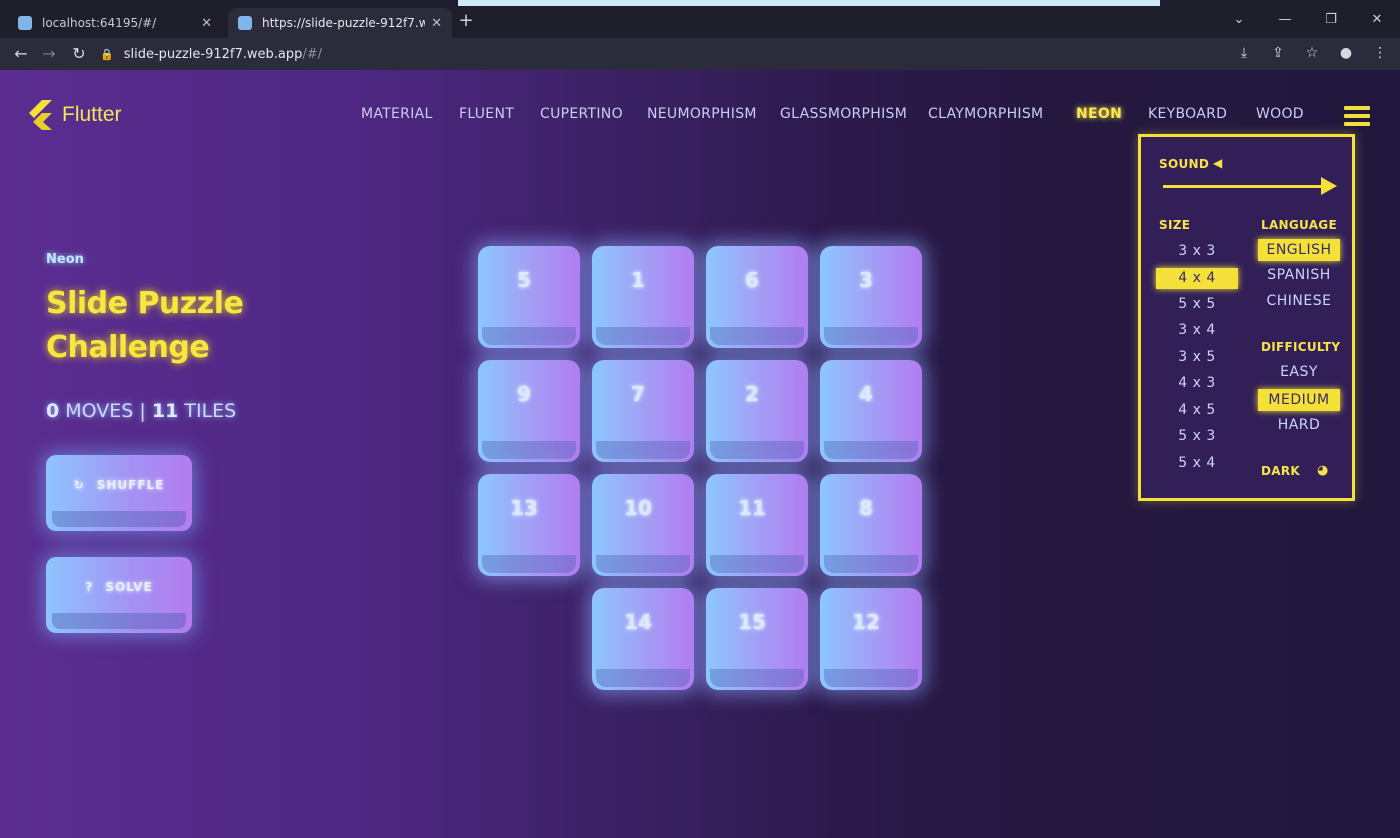 This screenshot has height=838, width=1400. What do you see at coordinates (871, 411) in the screenshot?
I see `puzzle-tile: 4` at bounding box center [871, 411].